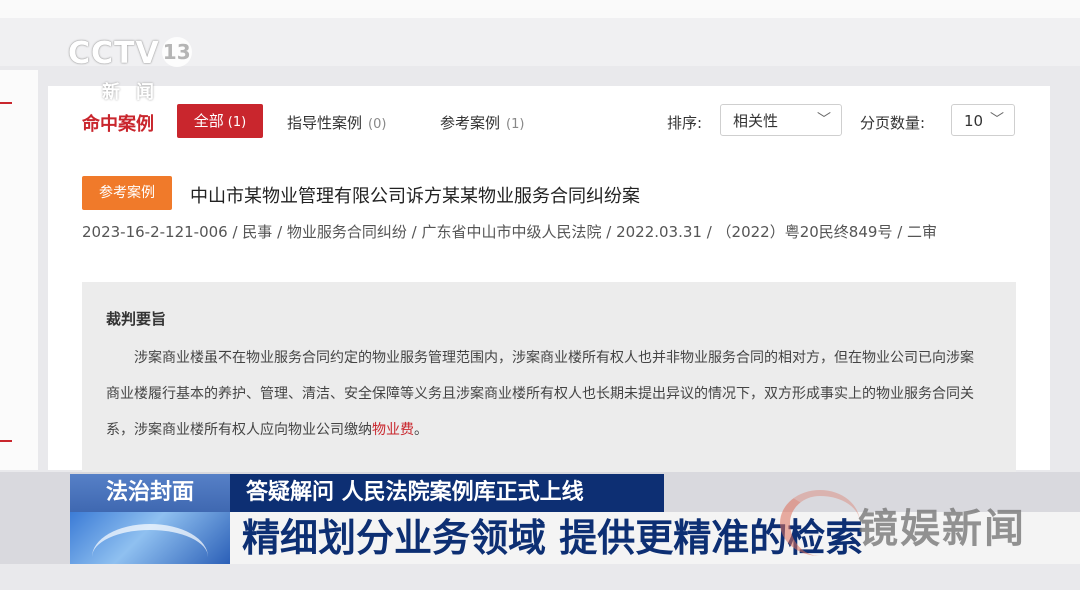  I want to click on logo-channel-number: 13, so click(176, 52).